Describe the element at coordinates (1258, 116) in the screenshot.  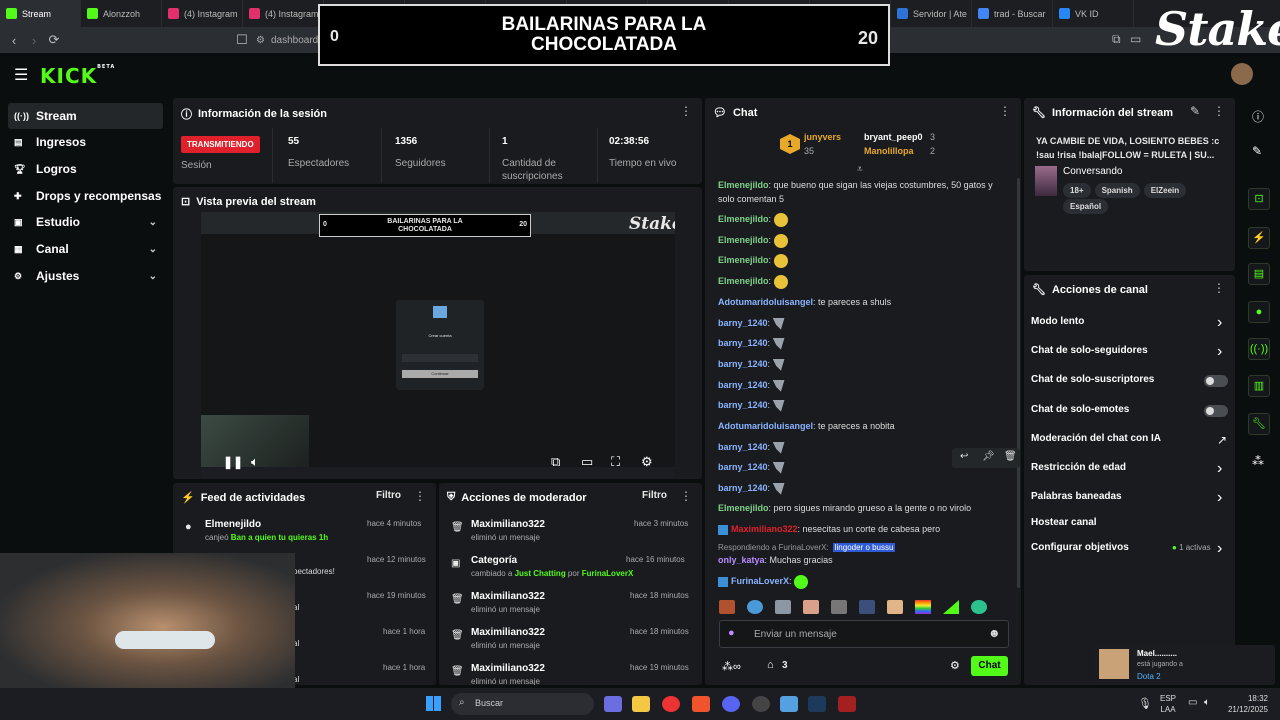
I see `info-icon: ⓘ` at that location.